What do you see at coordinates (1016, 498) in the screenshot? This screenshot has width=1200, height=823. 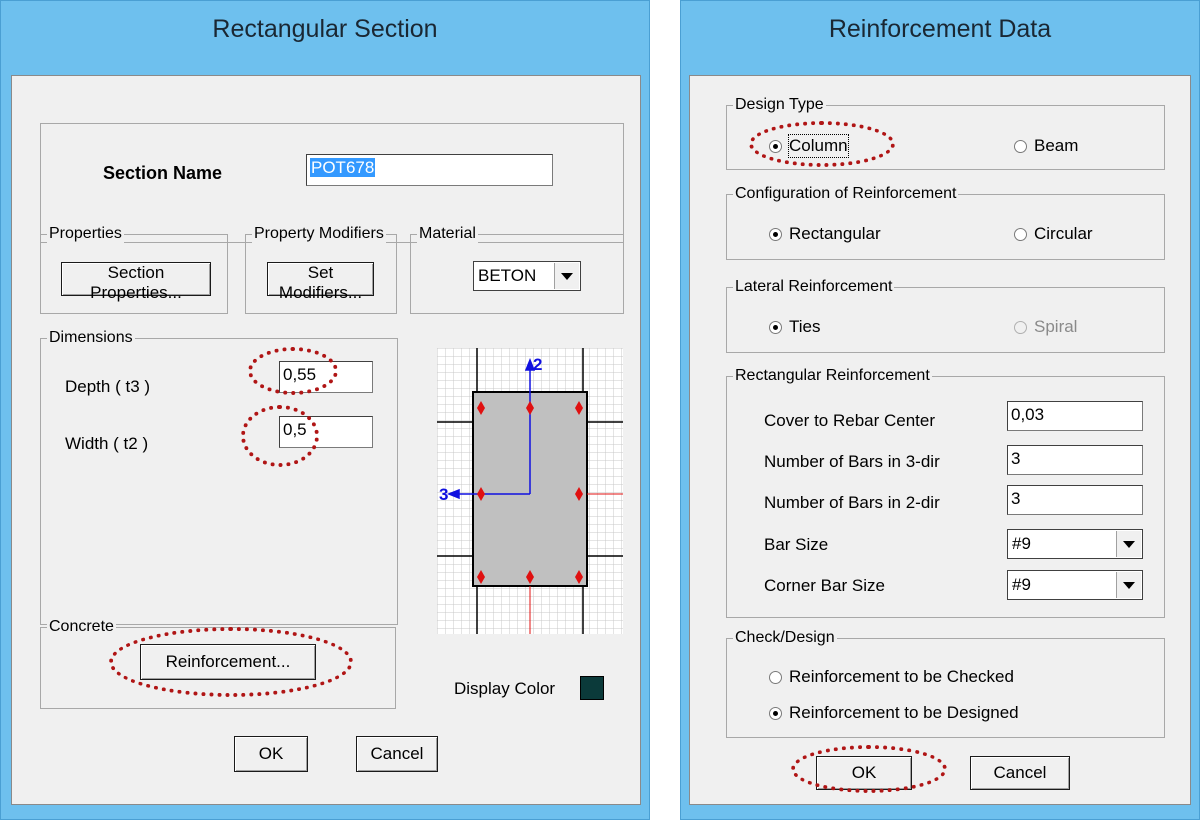 I see `bars-2-dir-value: 3` at bounding box center [1016, 498].